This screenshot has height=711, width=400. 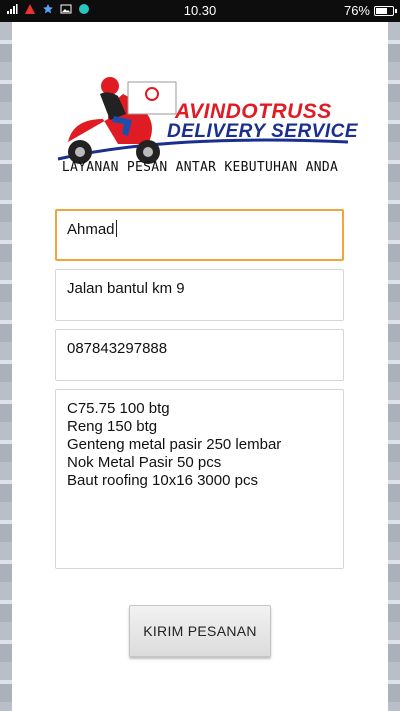 I want to click on phone-value: 087843297888, so click(x=117, y=348).